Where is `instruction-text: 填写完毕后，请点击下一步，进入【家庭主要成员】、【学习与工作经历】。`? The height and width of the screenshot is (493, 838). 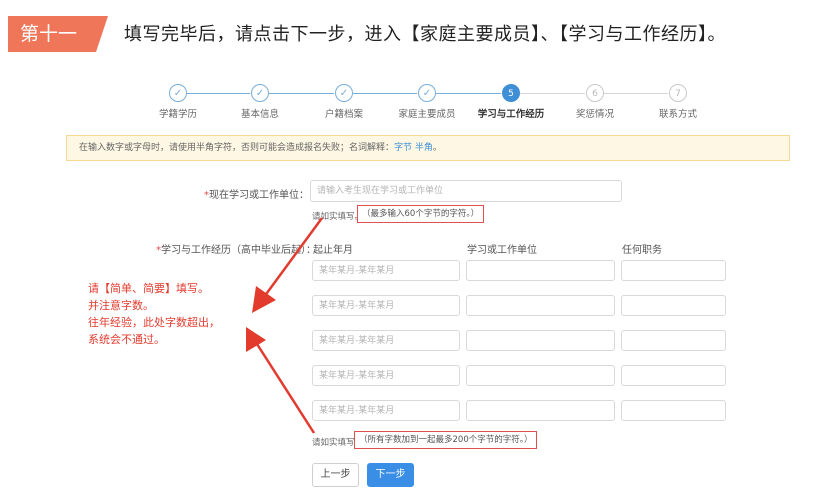 instruction-text: 填写完毕后，请点击下一步，进入【家庭主要成员】、【学习与工作经历】。 is located at coordinates (425, 34).